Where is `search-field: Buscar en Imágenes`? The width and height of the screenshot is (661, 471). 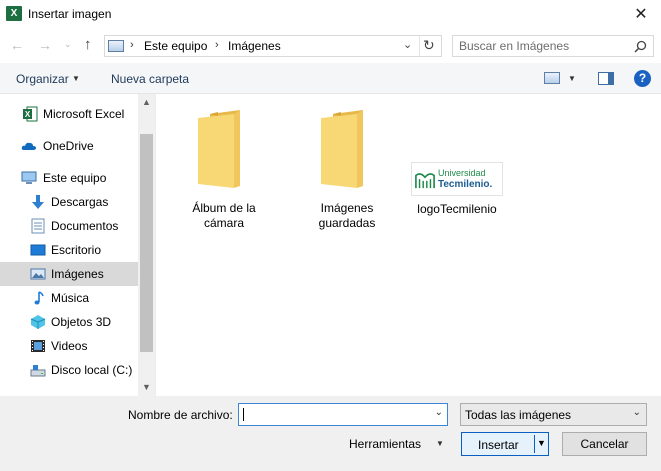 search-field: Buscar en Imágenes is located at coordinates (553, 46).